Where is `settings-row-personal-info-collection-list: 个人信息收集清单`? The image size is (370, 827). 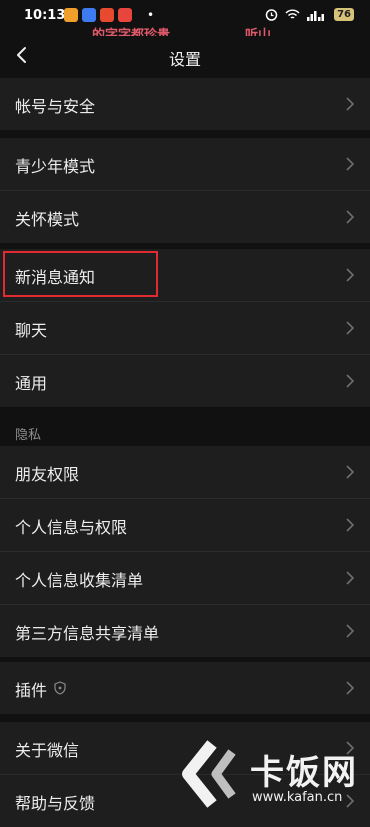
settings-row-personal-info-collection-list: 个人信息收集清单 is located at coordinates (185, 578).